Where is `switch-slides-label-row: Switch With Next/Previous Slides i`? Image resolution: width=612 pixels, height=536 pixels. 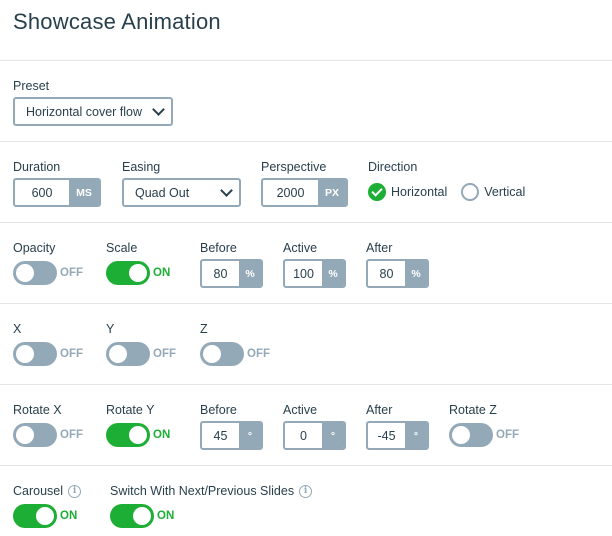 switch-slides-label-row: Switch With Next/Previous Slides i is located at coordinates (211, 491).